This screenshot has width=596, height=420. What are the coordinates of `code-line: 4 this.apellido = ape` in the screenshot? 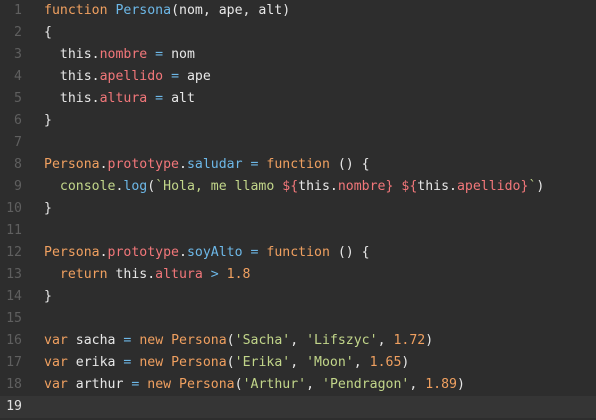 It's located at (298, 77).